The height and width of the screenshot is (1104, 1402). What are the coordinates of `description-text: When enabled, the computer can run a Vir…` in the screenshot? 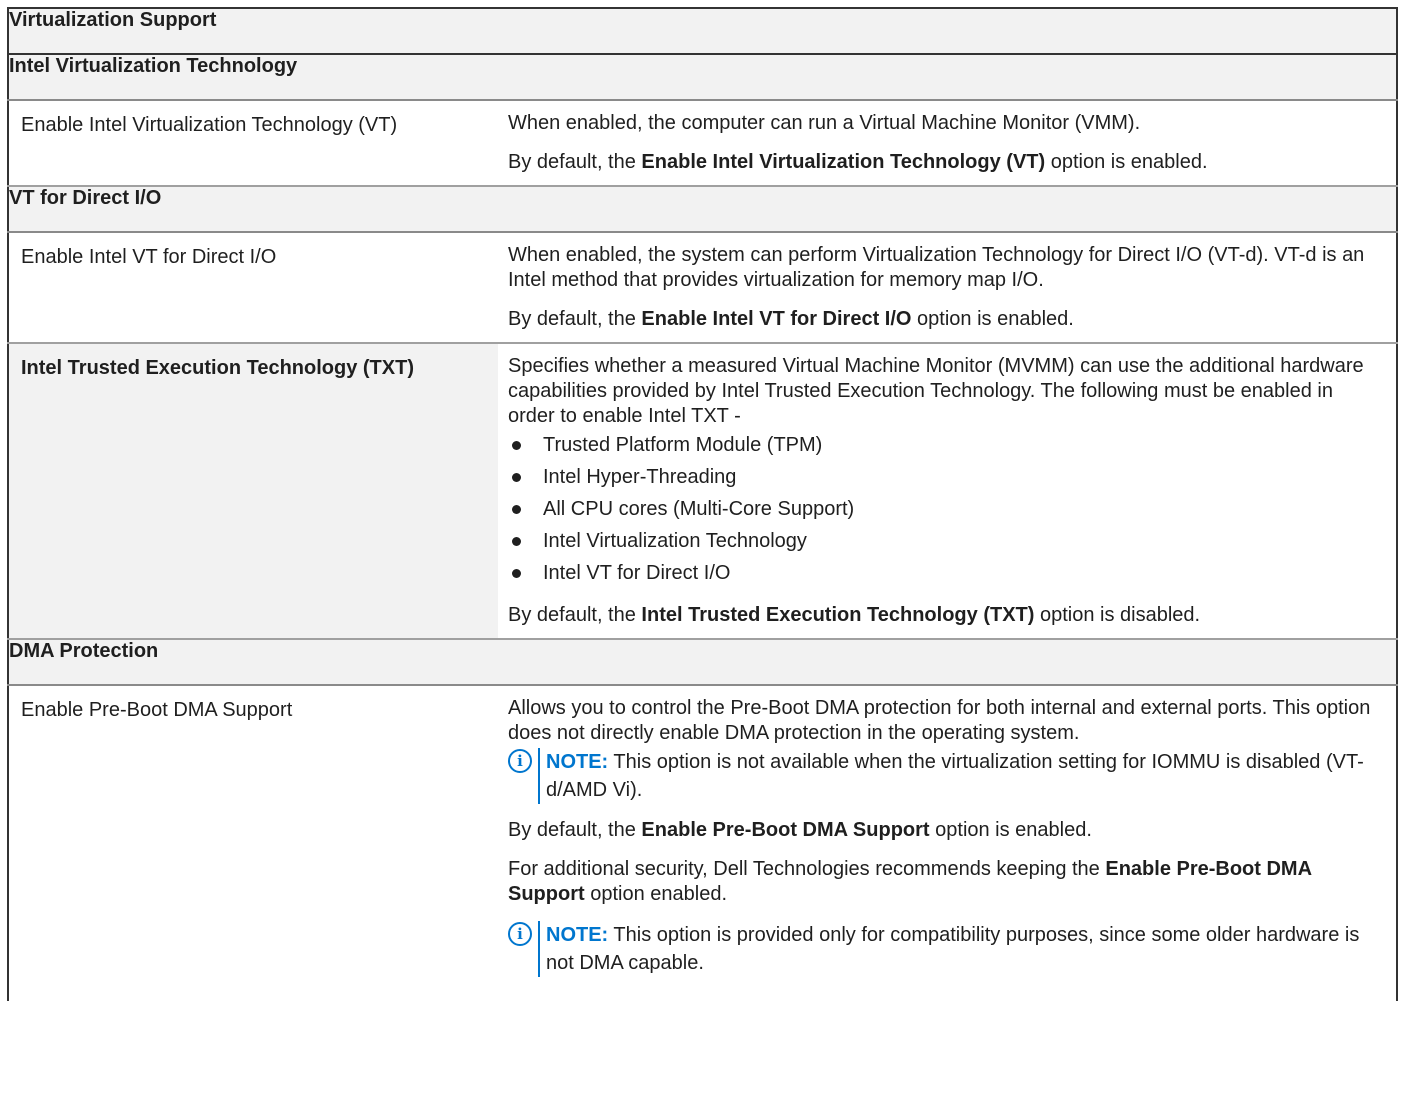 It's located at (824, 123).